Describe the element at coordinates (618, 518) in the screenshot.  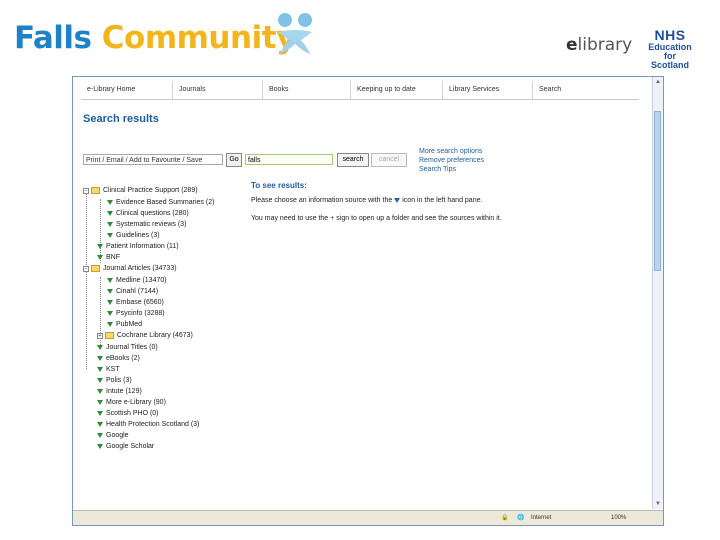
I see `status-zoom: 100%` at that location.